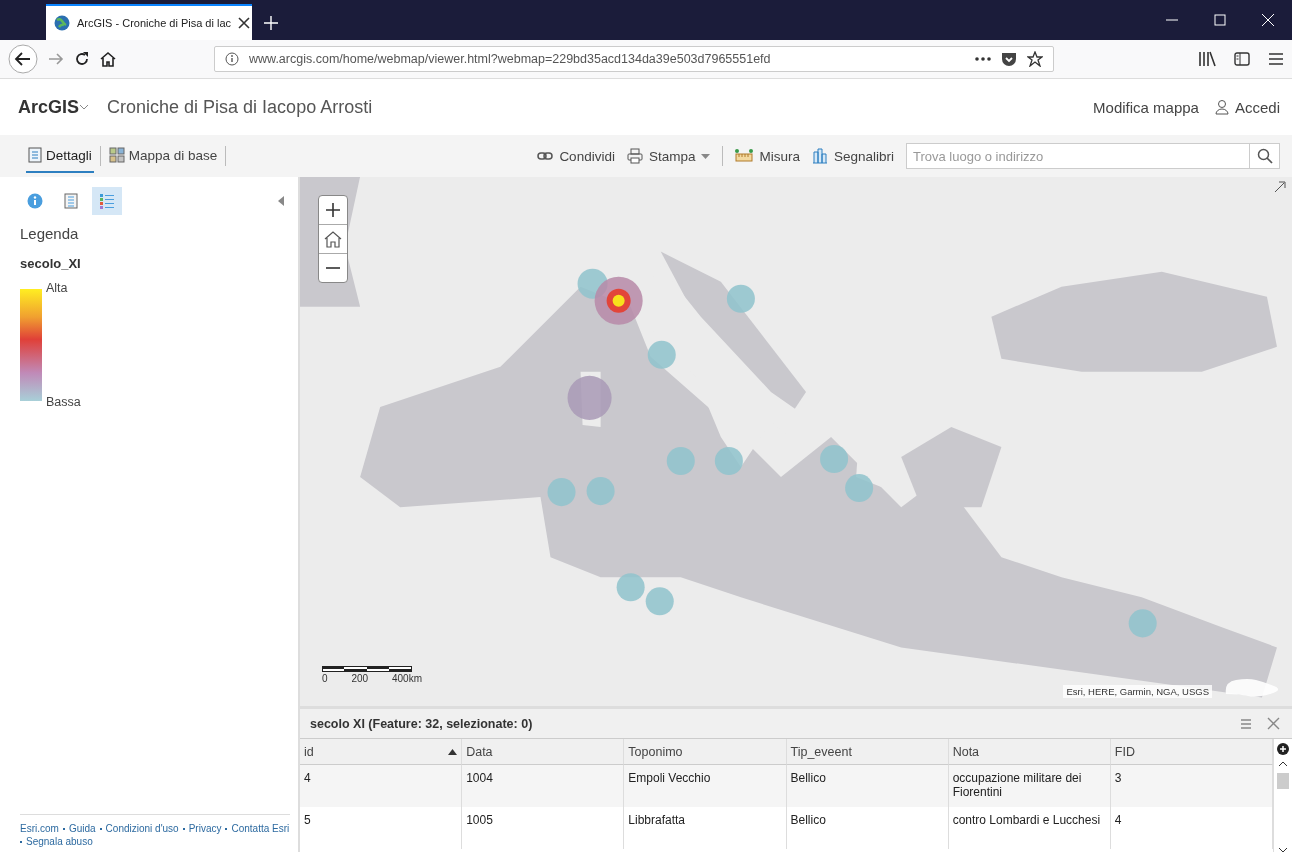 The height and width of the screenshot is (852, 1292). Describe the element at coordinates (705, 828) in the screenshot. I see `table-cell: Libbrafatta` at that location.